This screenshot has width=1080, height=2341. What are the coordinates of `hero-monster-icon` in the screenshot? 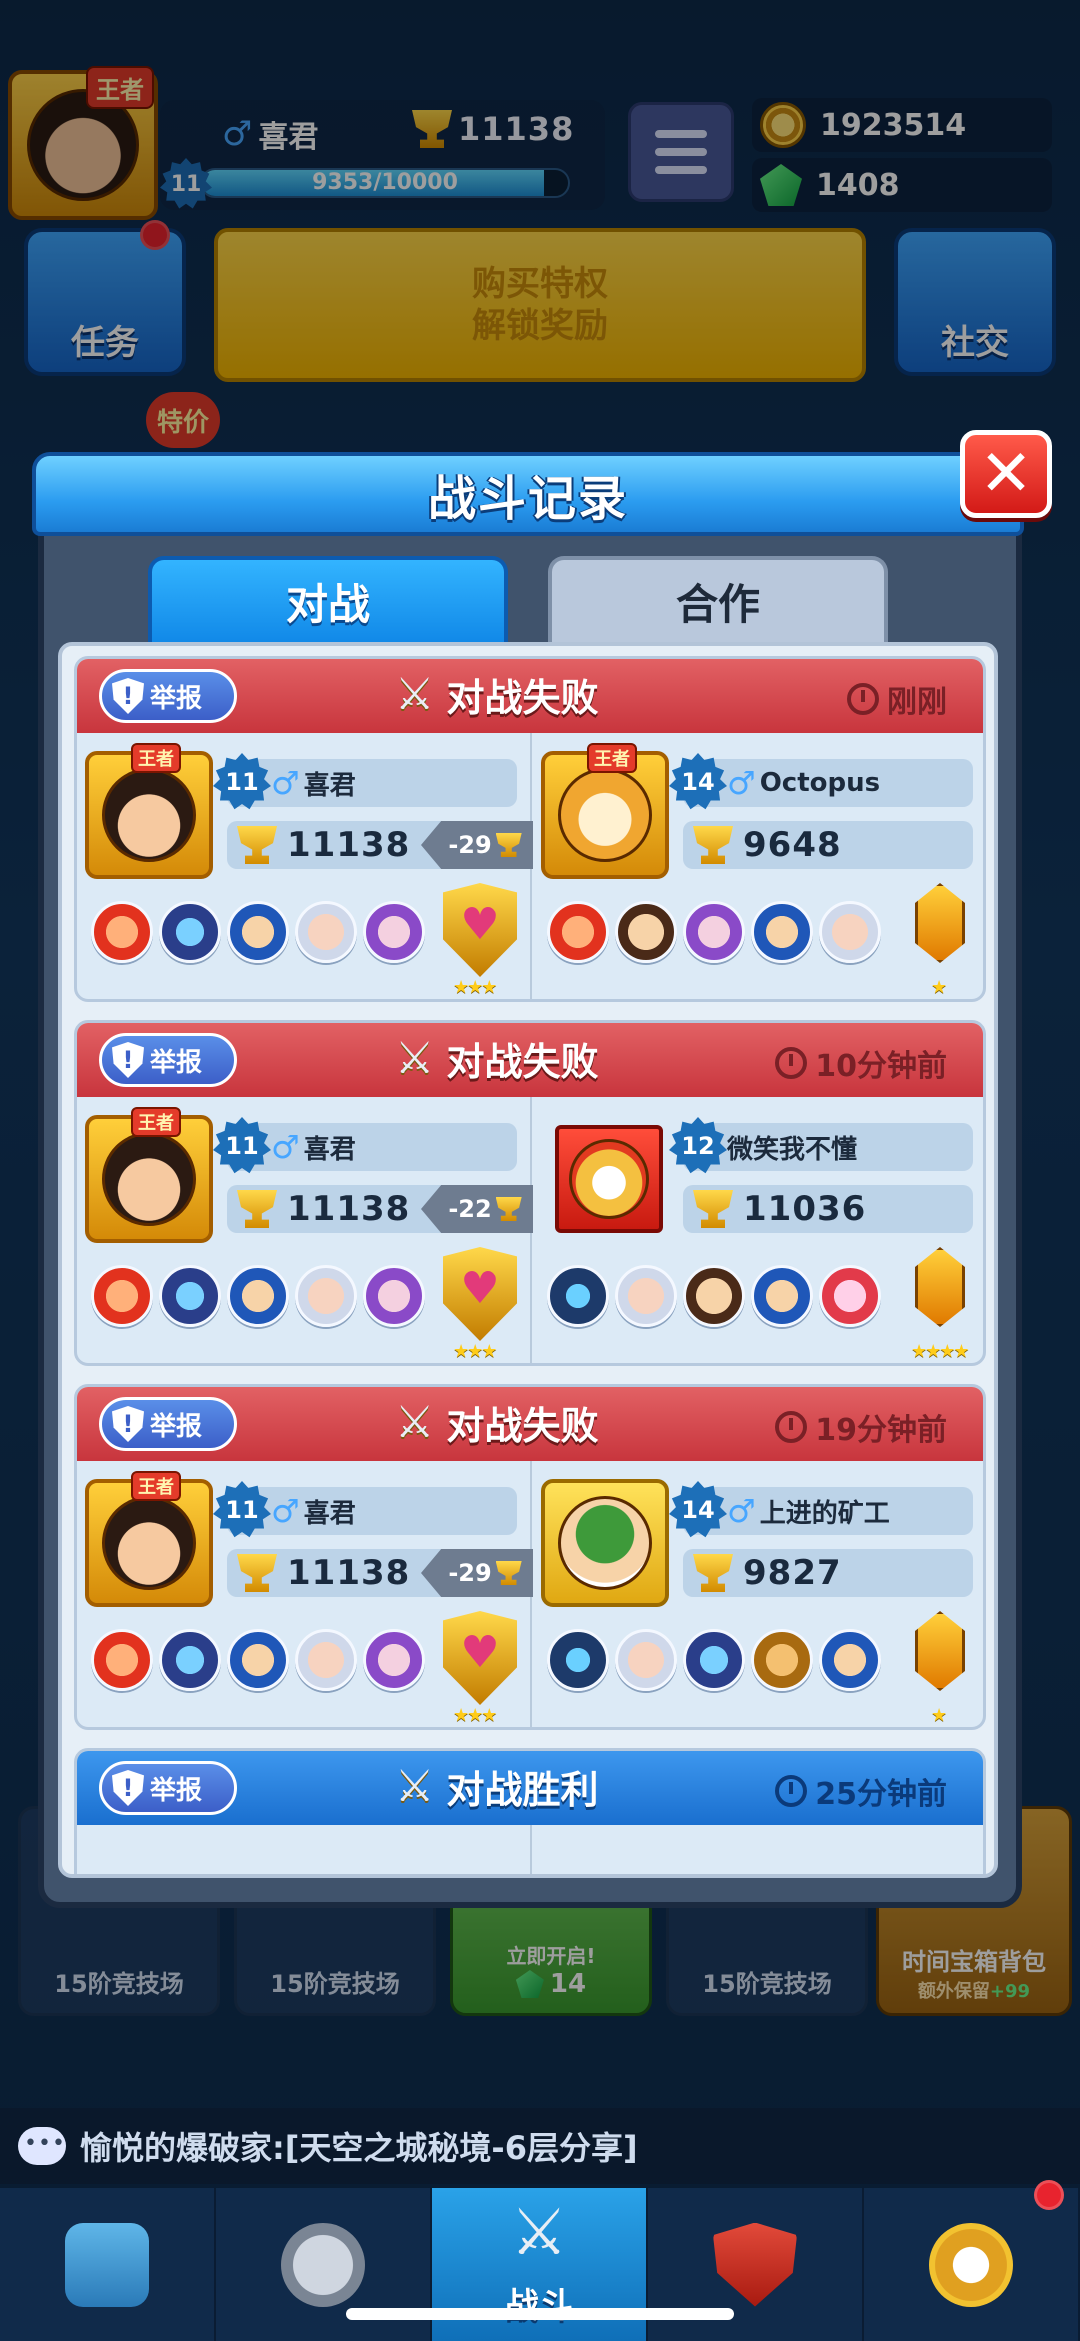 It's located at (850, 1296).